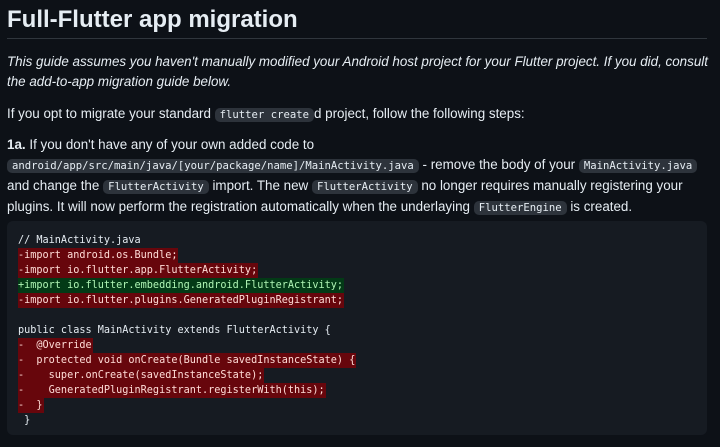 This screenshot has height=447, width=720. I want to click on opt-text-after: d project, follow the following steps:, so click(419, 113).